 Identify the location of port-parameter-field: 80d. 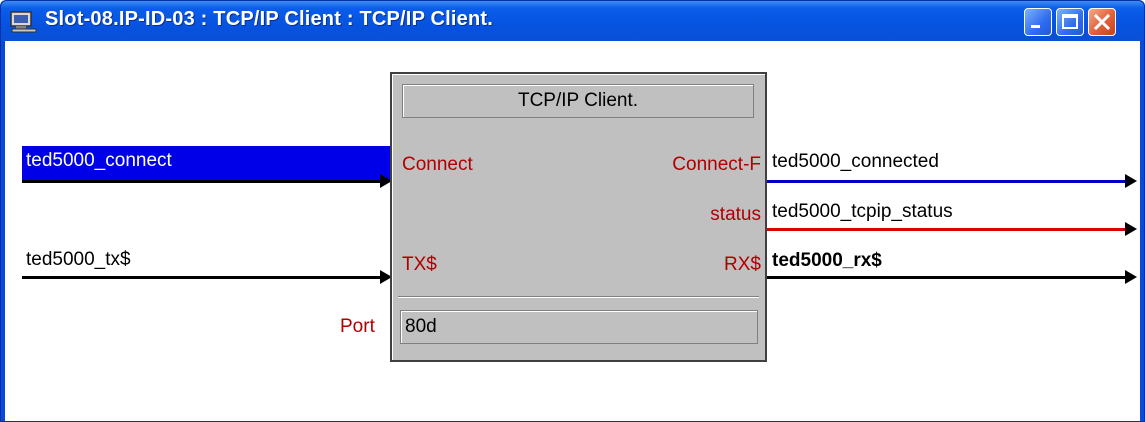
(579, 327).